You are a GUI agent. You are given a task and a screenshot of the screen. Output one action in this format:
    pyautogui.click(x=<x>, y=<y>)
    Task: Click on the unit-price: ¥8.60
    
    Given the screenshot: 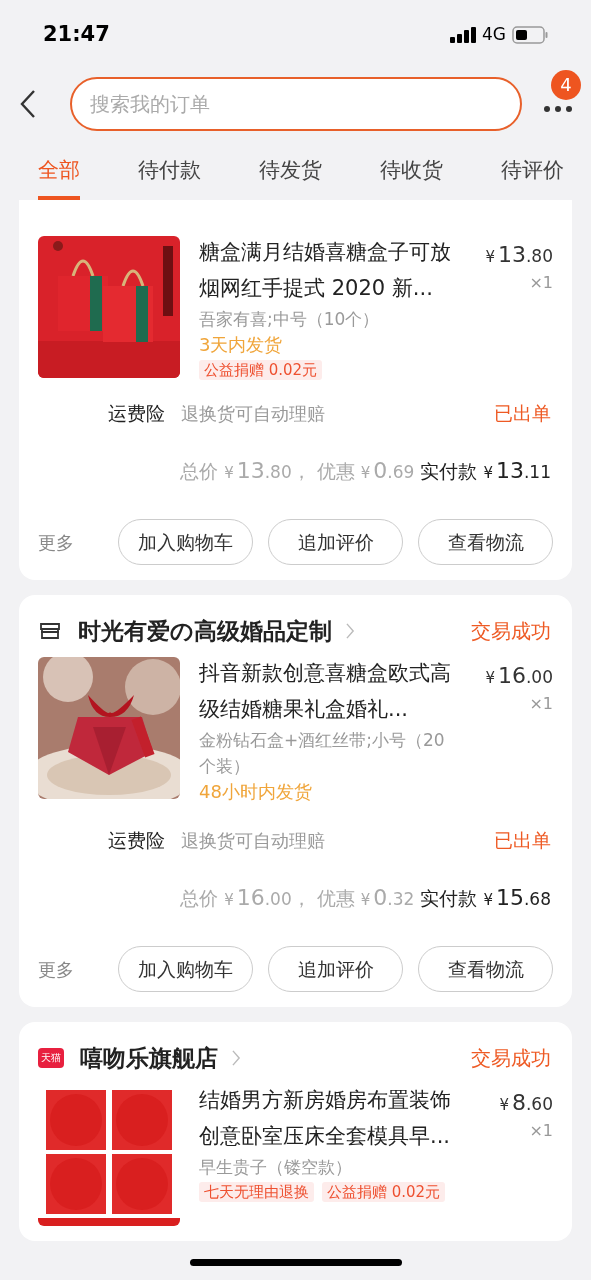 What is the action you would take?
    pyautogui.click(x=526, y=1103)
    